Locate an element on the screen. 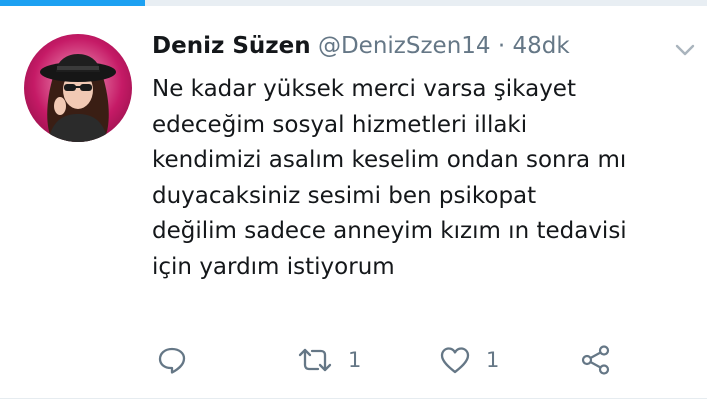 The image size is (707, 407). chevron-down-icon is located at coordinates (685, 50).